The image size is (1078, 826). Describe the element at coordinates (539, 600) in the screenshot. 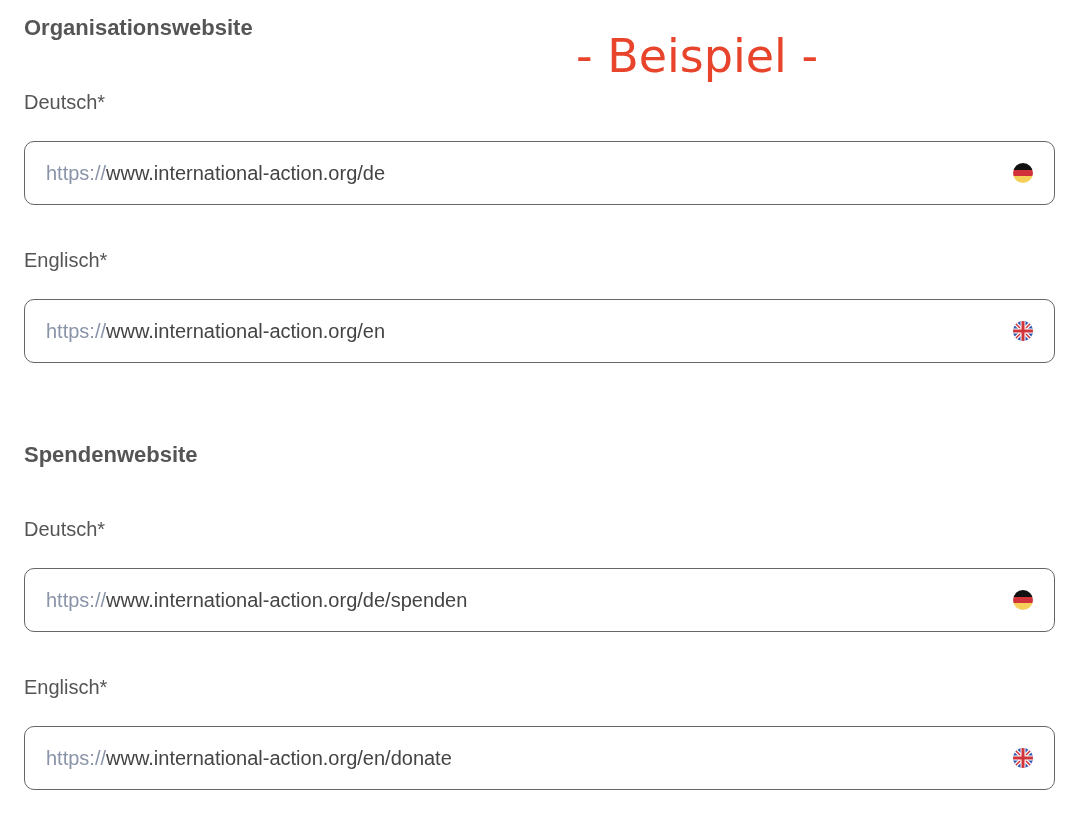

I see `url-field: https://www.international-action.org/de/spenden` at that location.